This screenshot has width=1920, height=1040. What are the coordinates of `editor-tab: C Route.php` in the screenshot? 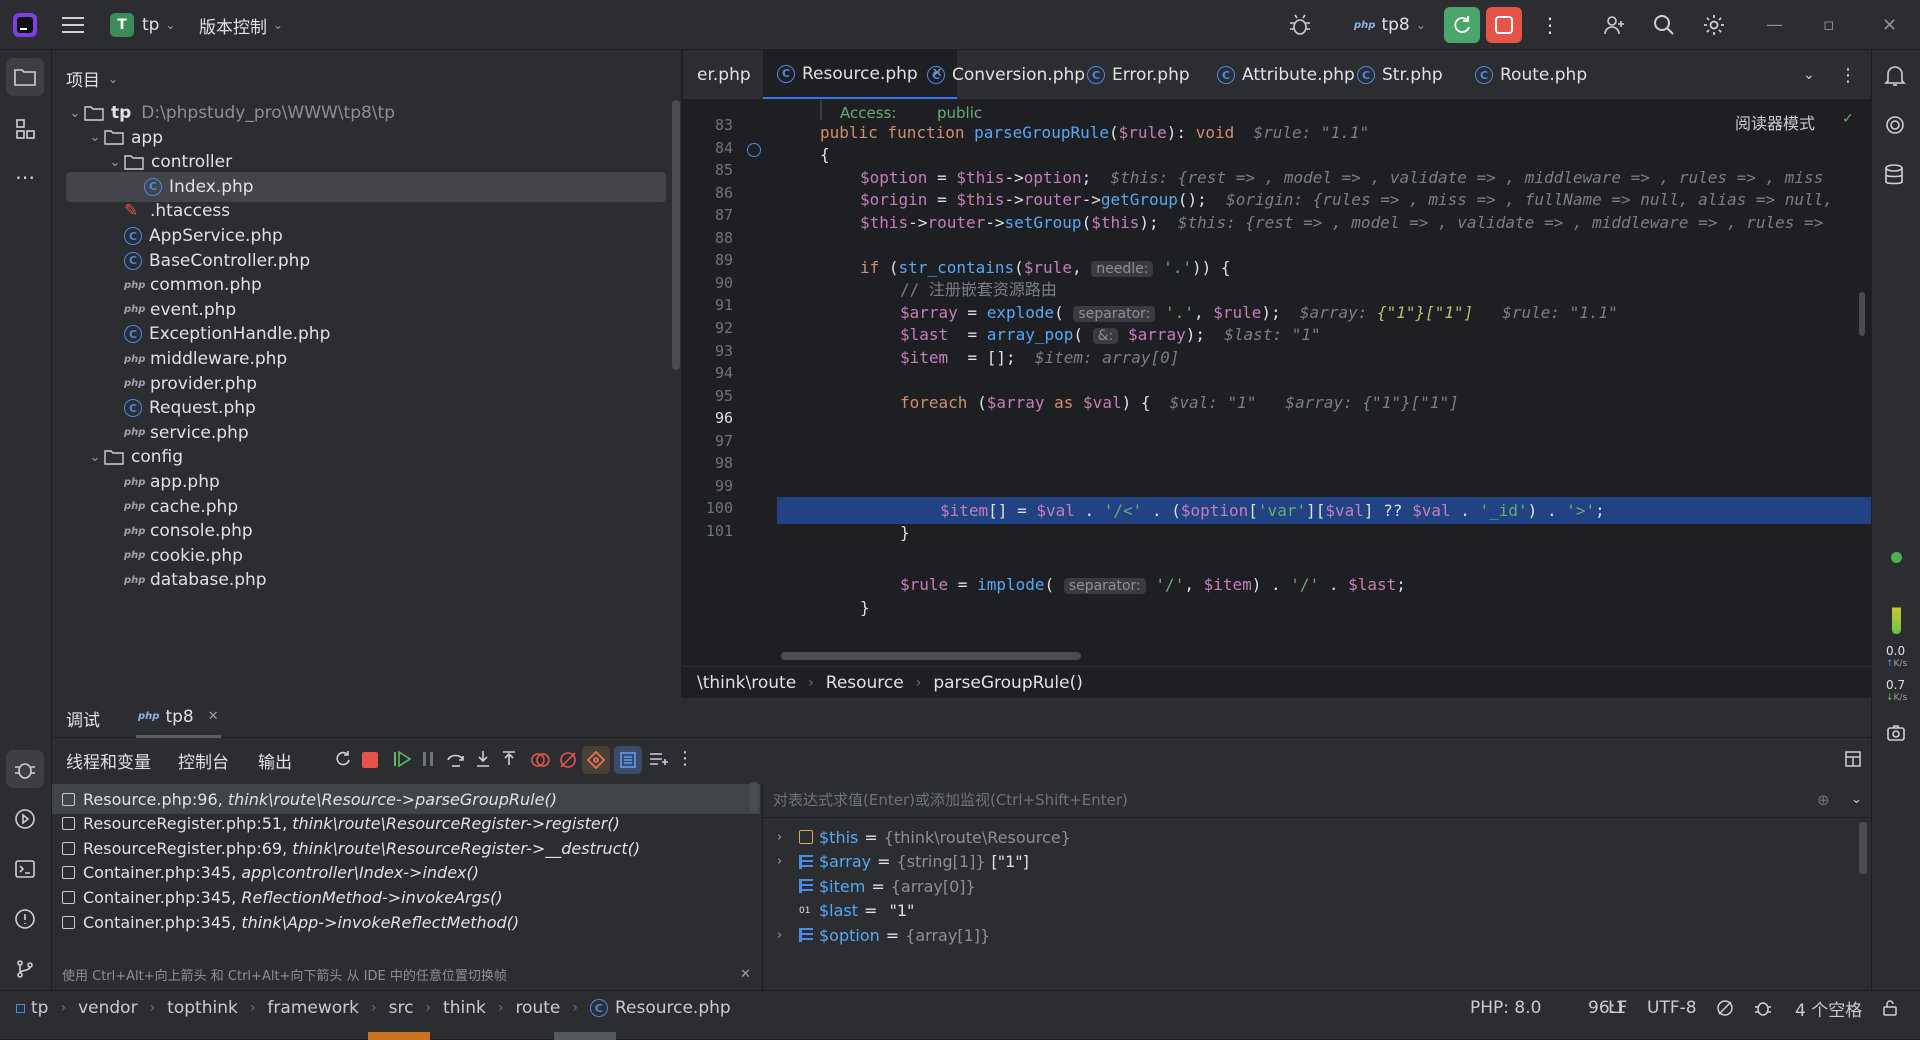 It's located at (1531, 74).